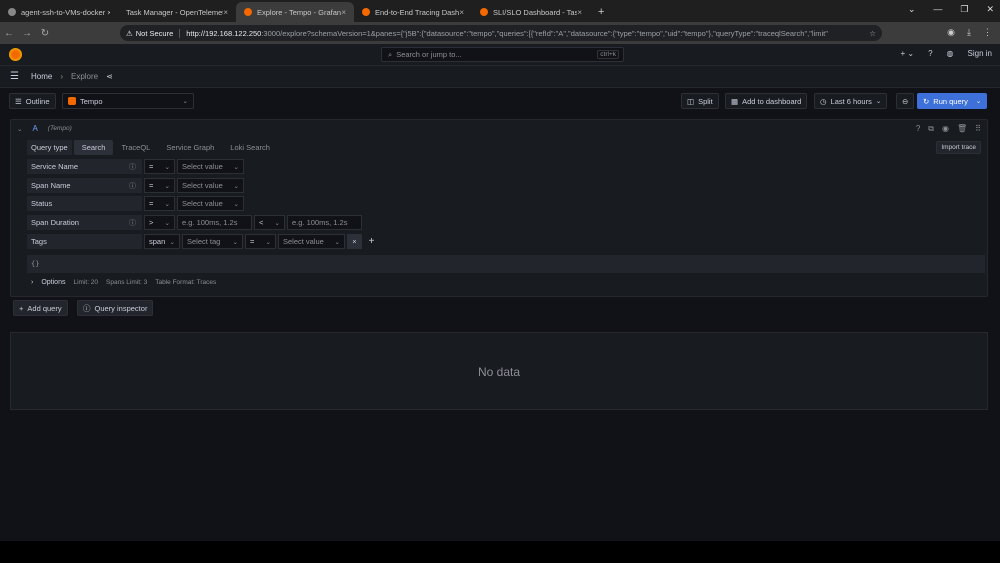  I want to click on new-icon: + ⌄, so click(907, 53).